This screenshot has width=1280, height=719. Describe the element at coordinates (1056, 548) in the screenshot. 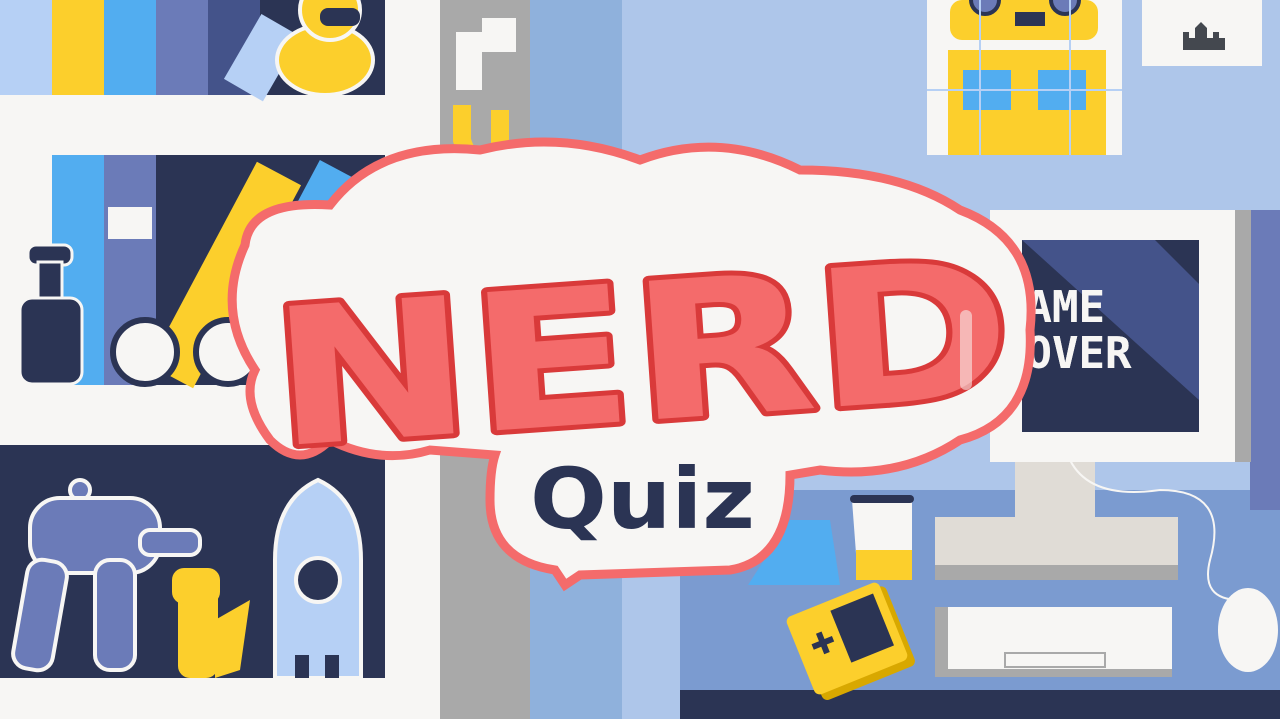

I see `computer-case` at that location.